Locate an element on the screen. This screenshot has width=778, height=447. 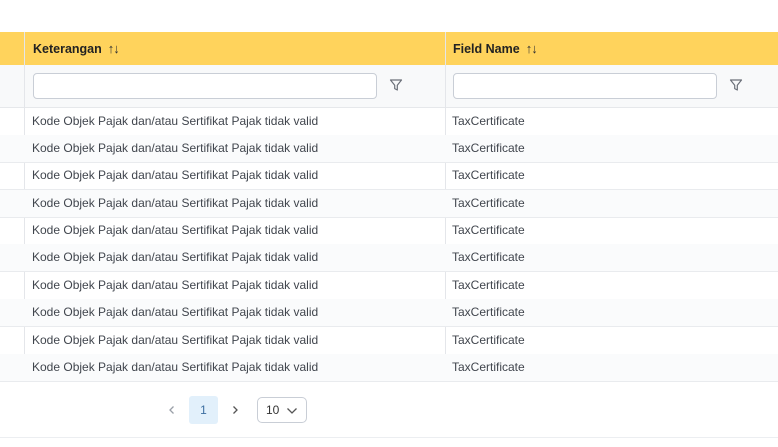
column-header-field-name: Field Name ↑↓ is located at coordinates (495, 48).